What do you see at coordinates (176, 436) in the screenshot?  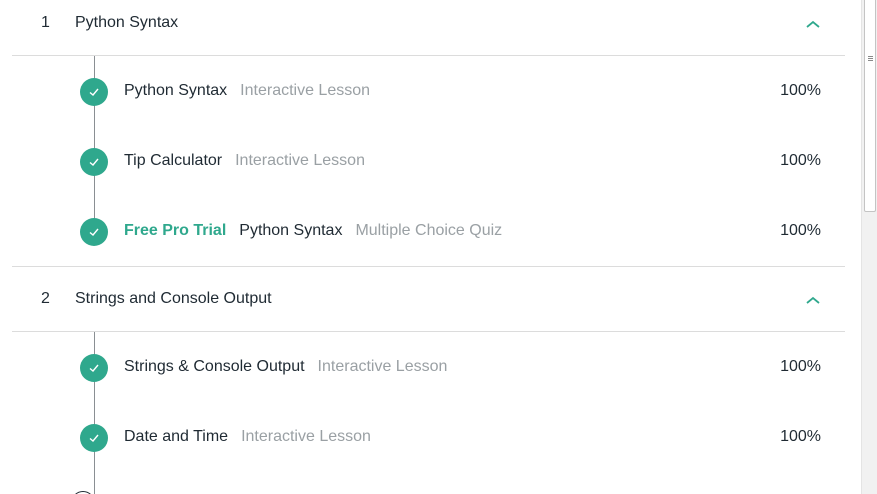 I see `lesson-title: Date and Time` at bounding box center [176, 436].